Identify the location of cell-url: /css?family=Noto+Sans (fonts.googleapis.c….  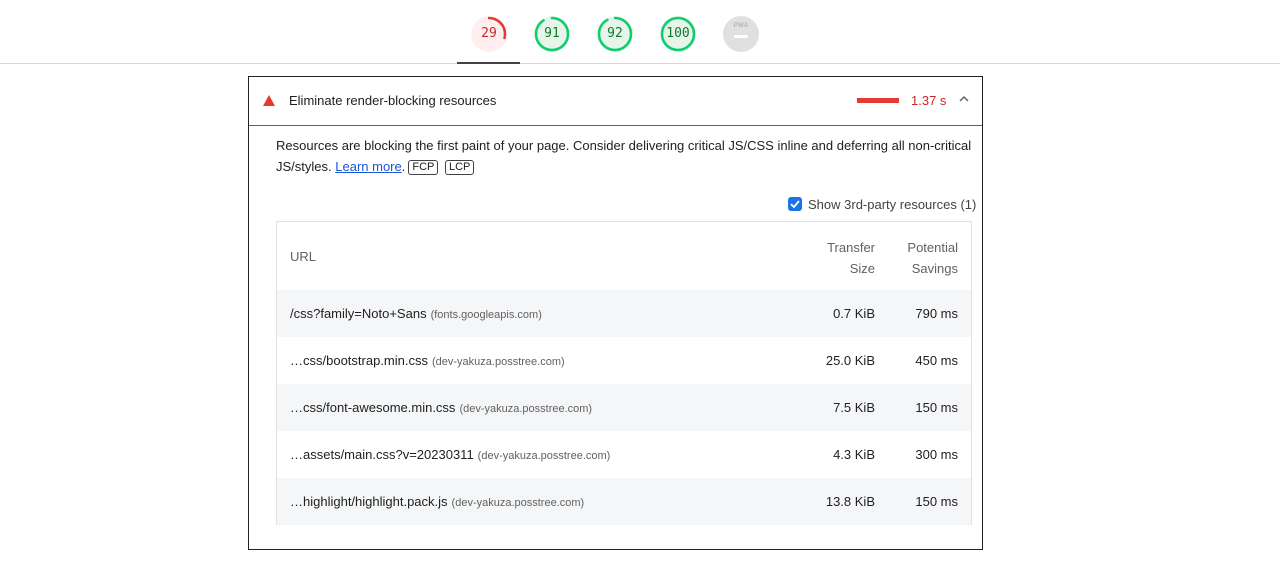
(416, 313).